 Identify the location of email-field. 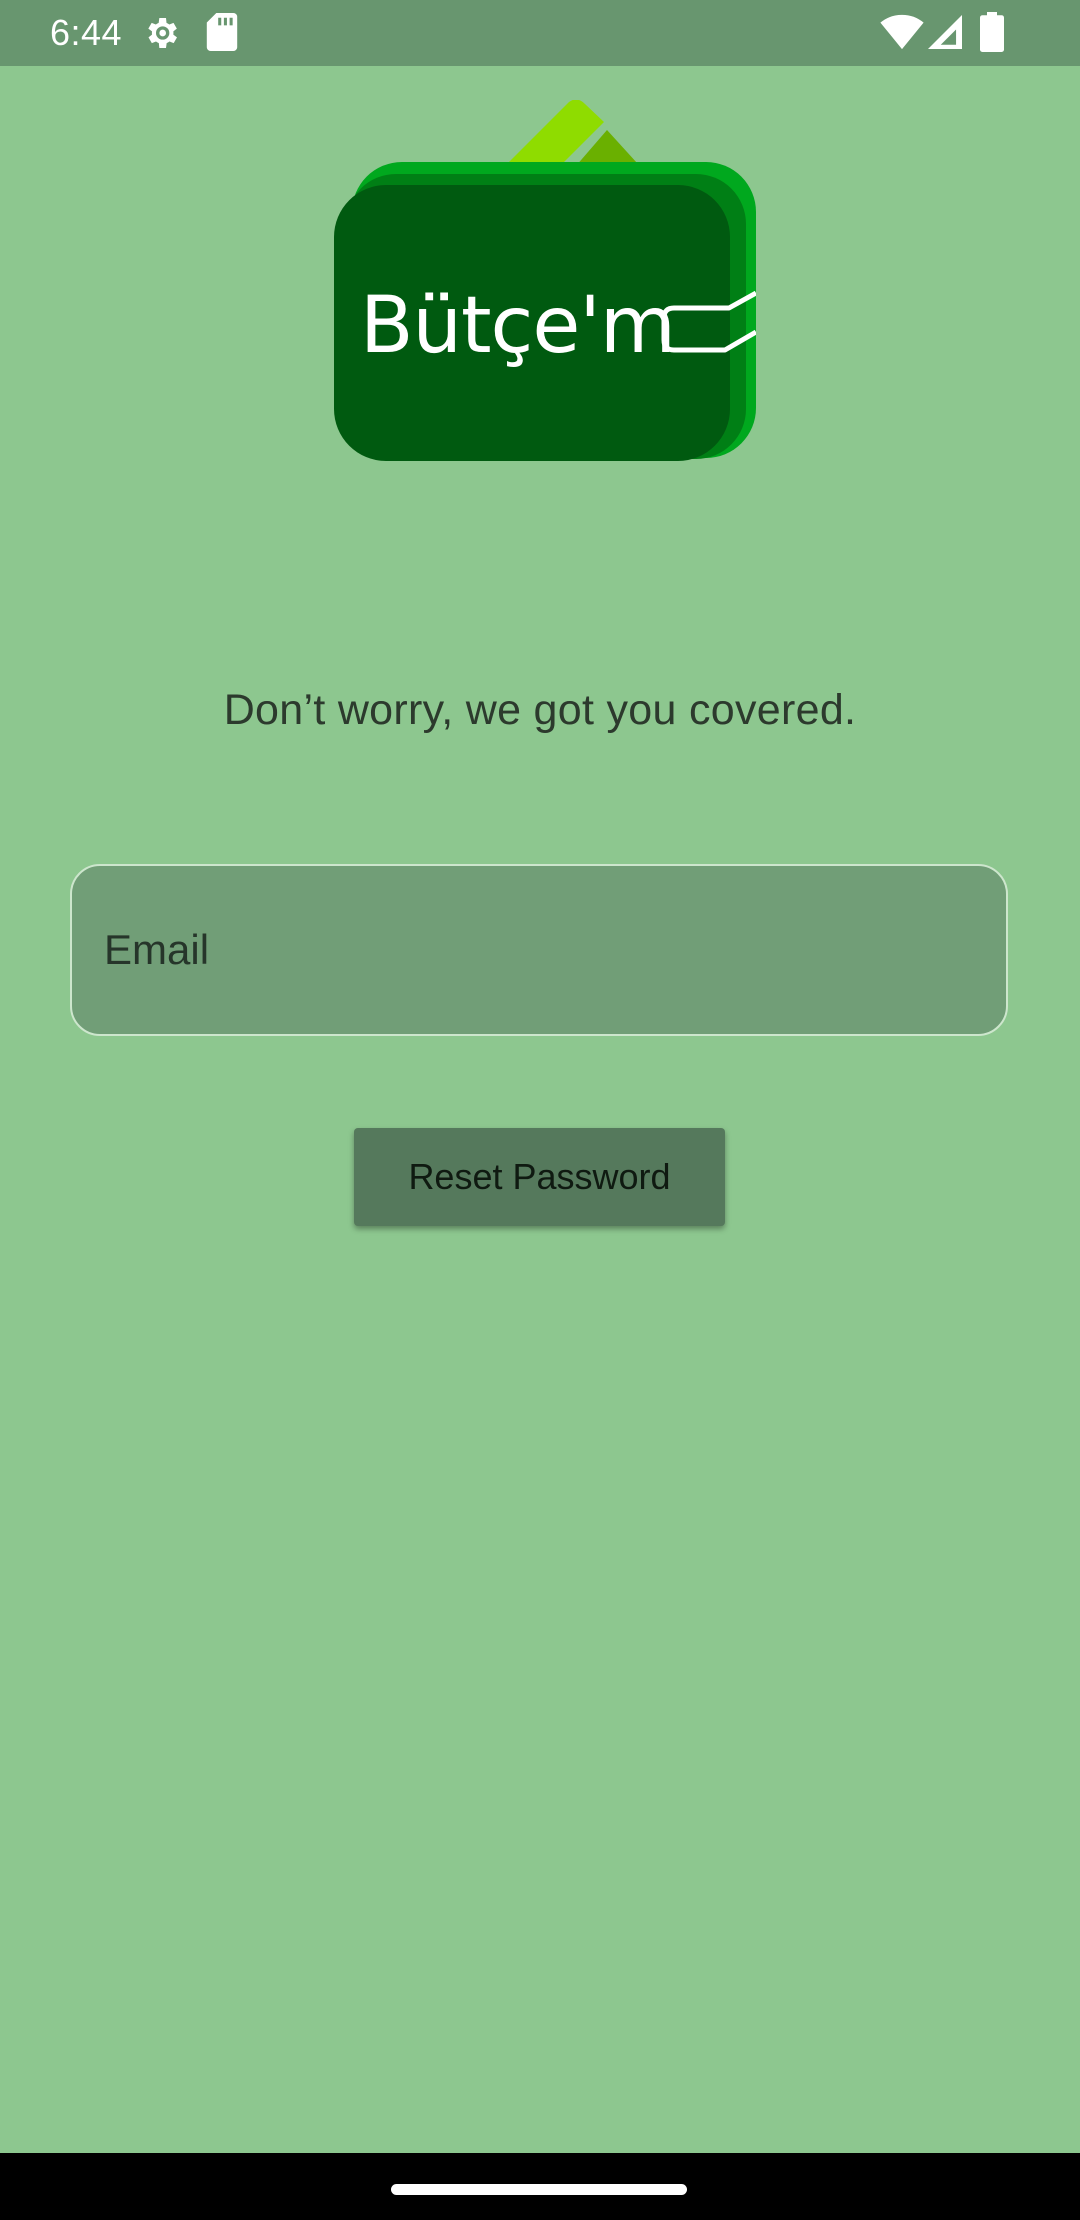
(539, 950).